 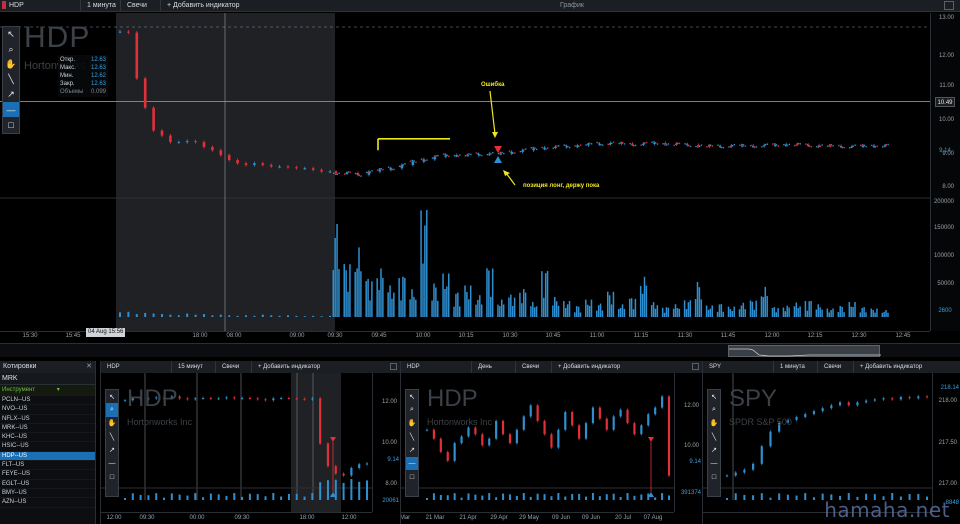 What do you see at coordinates (835, 367) in the screenshot?
I see `chart4-chart-type-tab: Свечи` at bounding box center [835, 367].